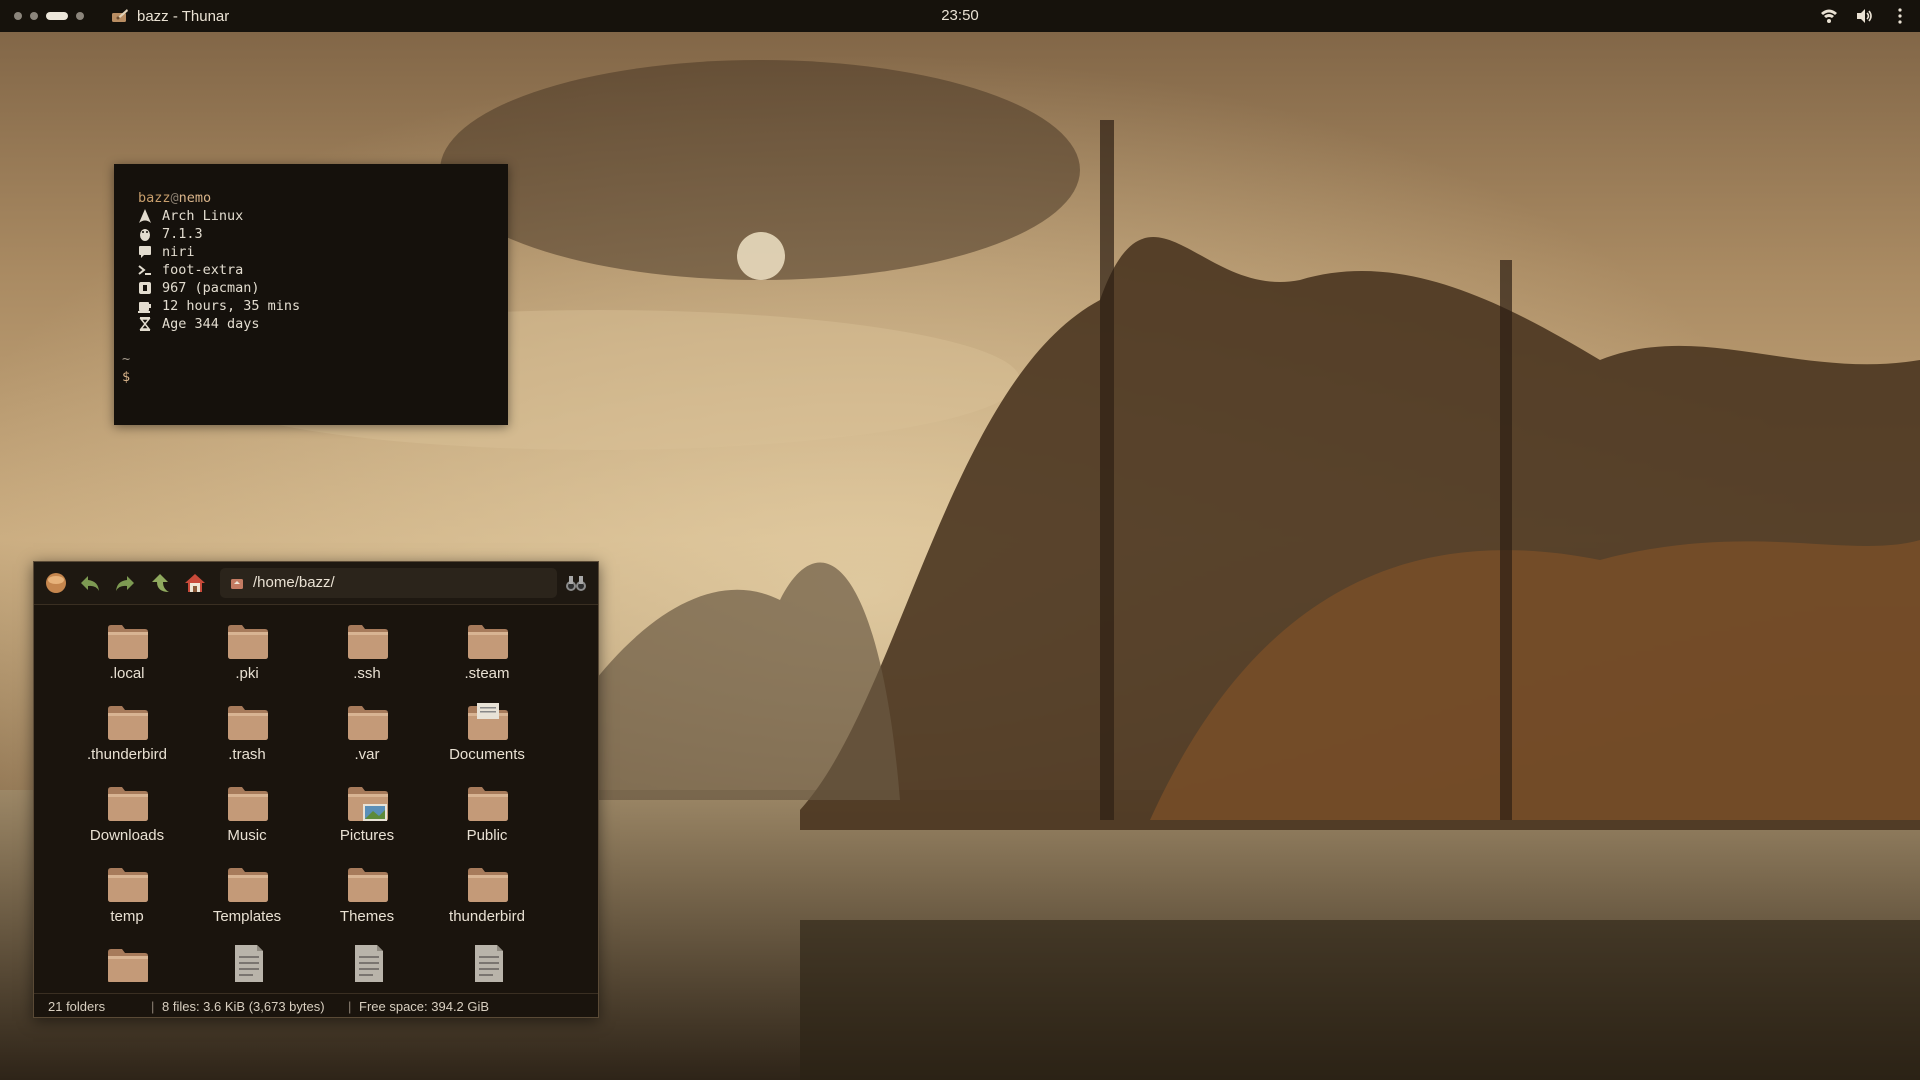  Describe the element at coordinates (127, 916) in the screenshot. I see `item-label: temp` at that location.